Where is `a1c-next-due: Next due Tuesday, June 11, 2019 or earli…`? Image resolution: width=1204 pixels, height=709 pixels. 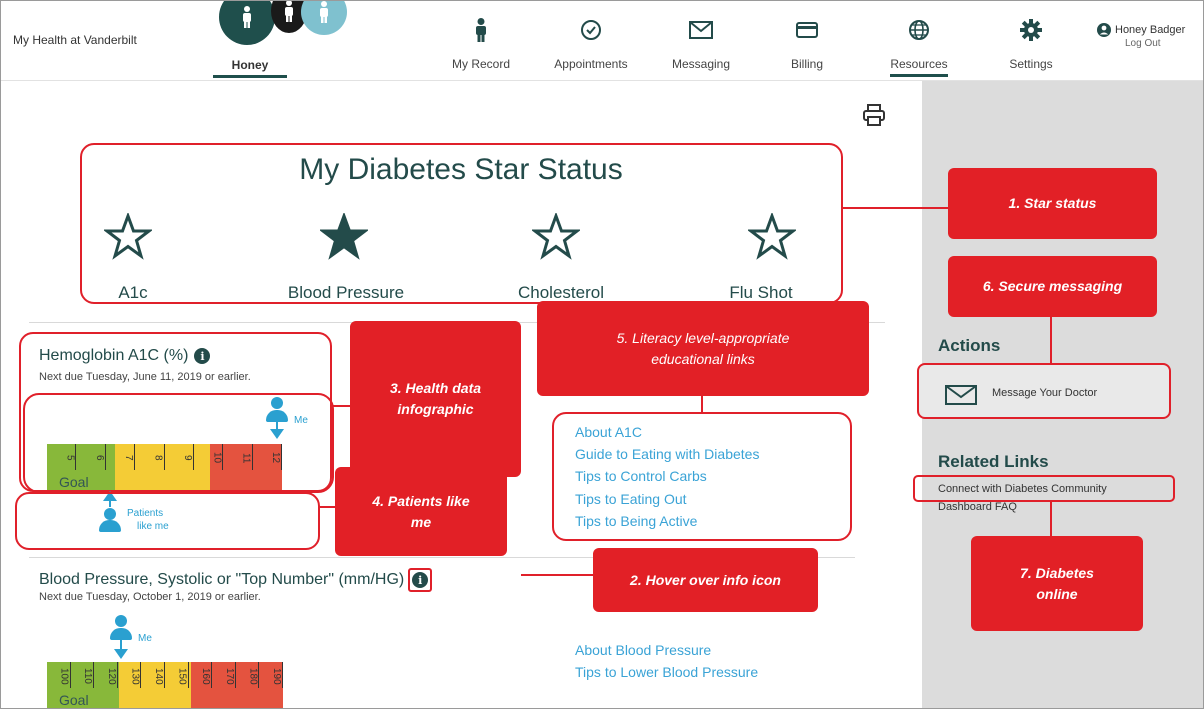
a1c-next-due: Next due Tuesday, June 11, 2019 or earli… is located at coordinates (145, 377).